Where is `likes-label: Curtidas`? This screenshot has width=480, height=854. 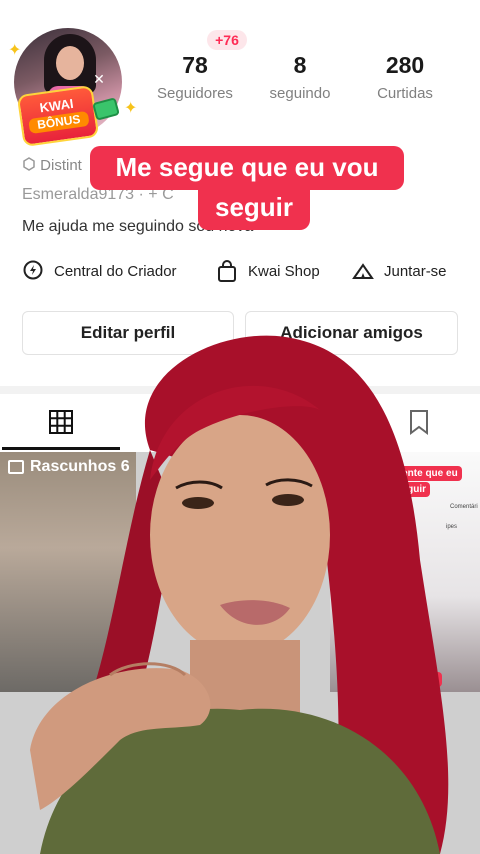 likes-label: Curtidas is located at coordinates (405, 93).